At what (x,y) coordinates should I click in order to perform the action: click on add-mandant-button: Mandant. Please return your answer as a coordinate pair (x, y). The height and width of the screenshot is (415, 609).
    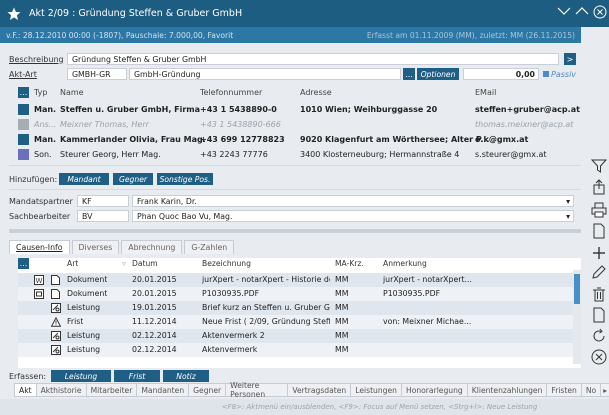
    Looking at the image, I should click on (84, 179).